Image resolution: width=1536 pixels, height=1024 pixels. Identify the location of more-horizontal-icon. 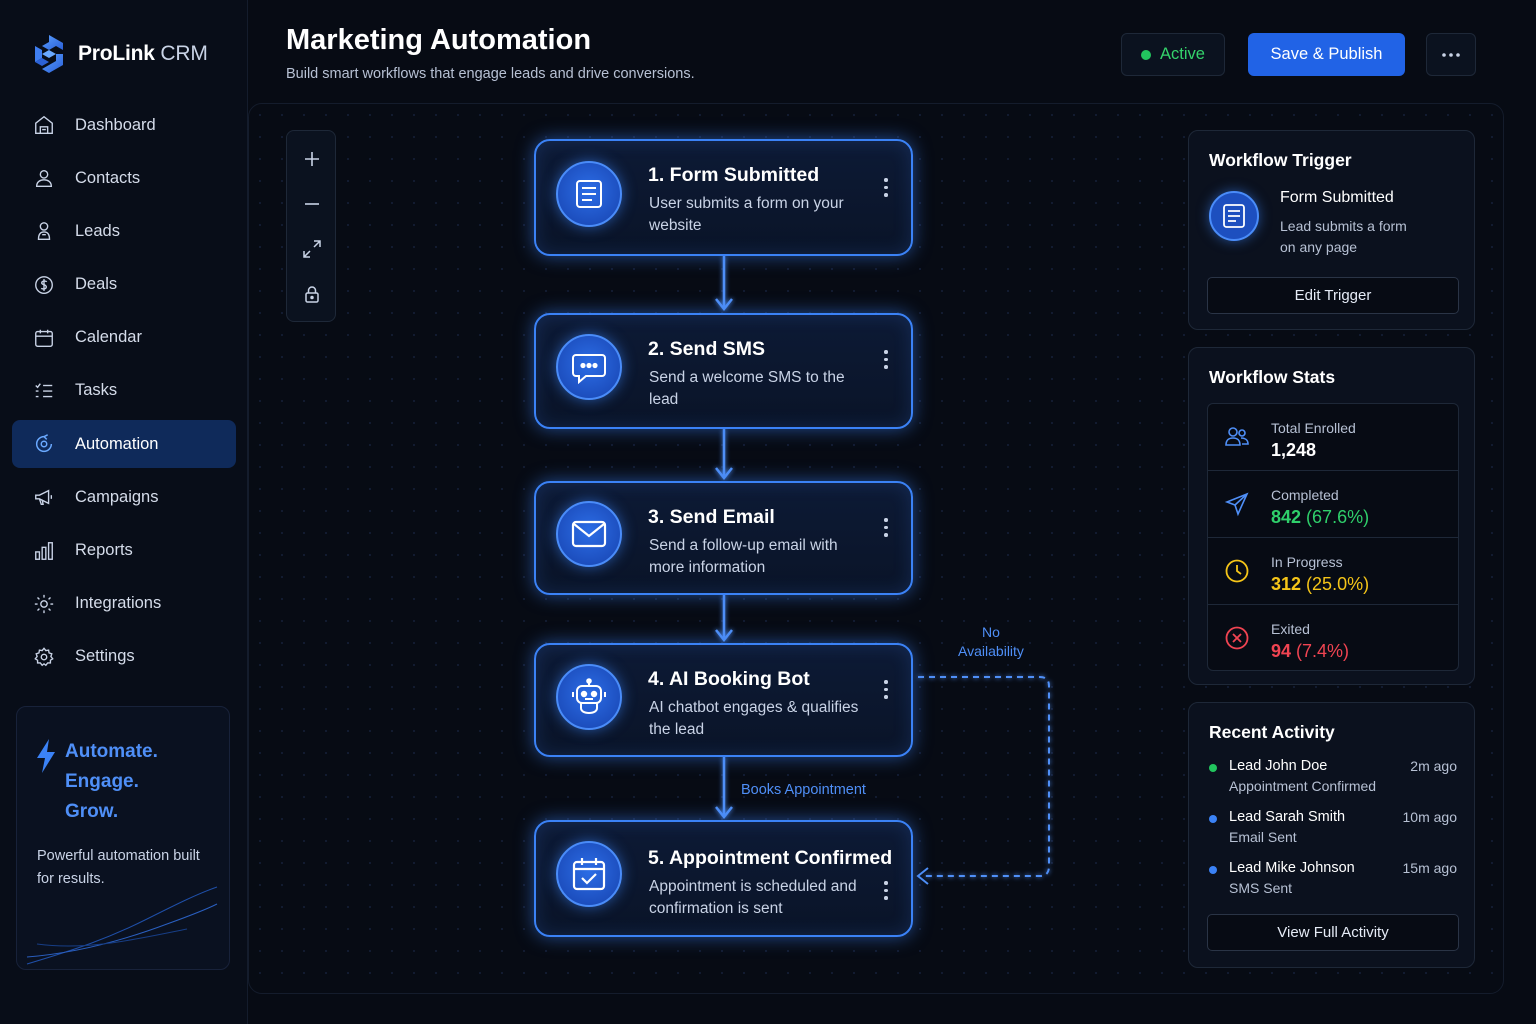
(1451, 54).